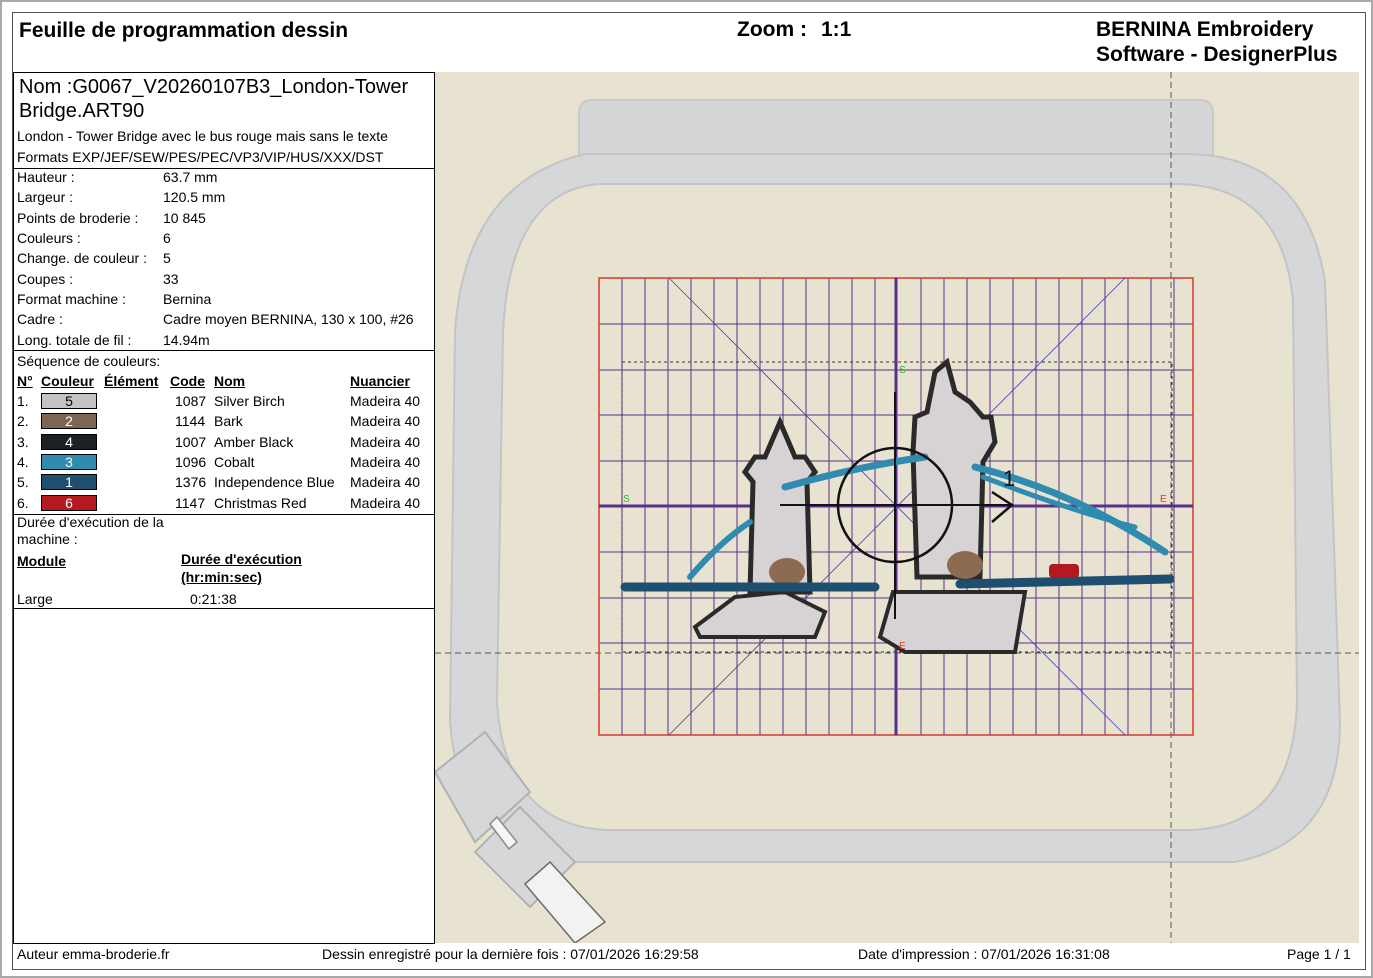  What do you see at coordinates (23, 482) in the screenshot?
I see `color-index: 5.` at bounding box center [23, 482].